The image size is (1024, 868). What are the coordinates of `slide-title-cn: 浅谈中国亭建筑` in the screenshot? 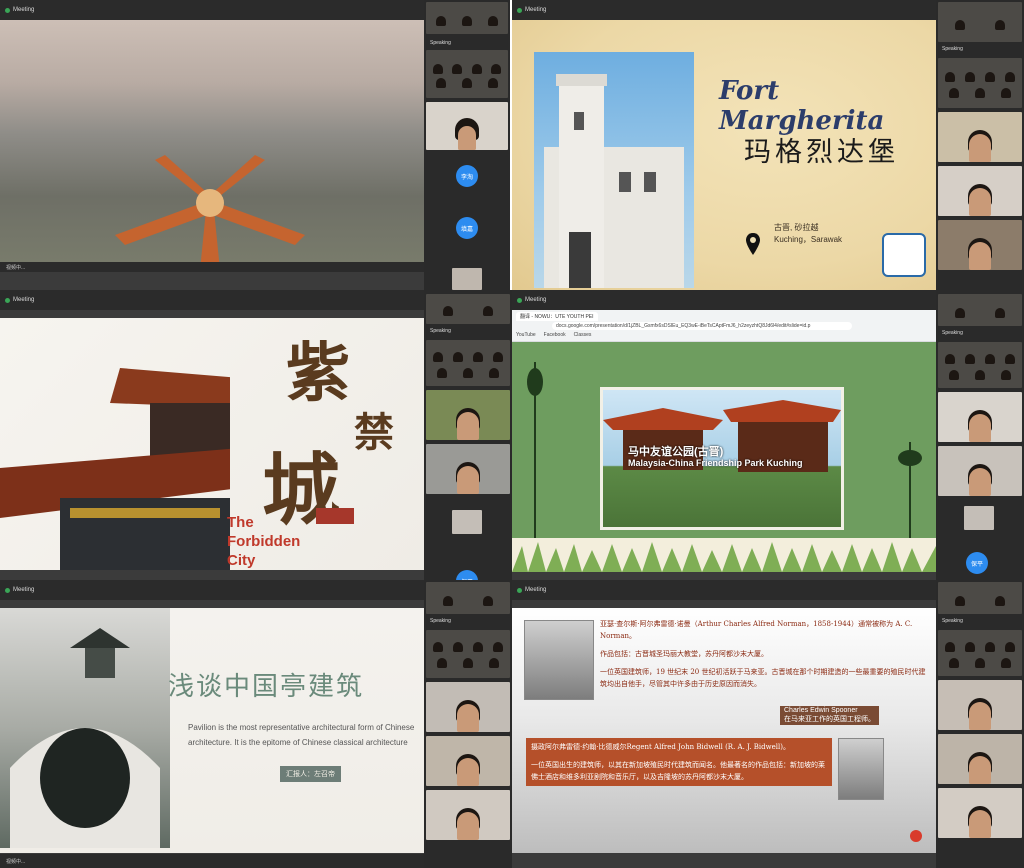 It's located at (266, 687).